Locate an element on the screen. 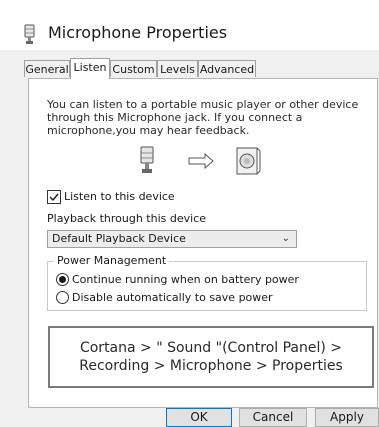  playback-label: Playback through this device is located at coordinates (126, 218).